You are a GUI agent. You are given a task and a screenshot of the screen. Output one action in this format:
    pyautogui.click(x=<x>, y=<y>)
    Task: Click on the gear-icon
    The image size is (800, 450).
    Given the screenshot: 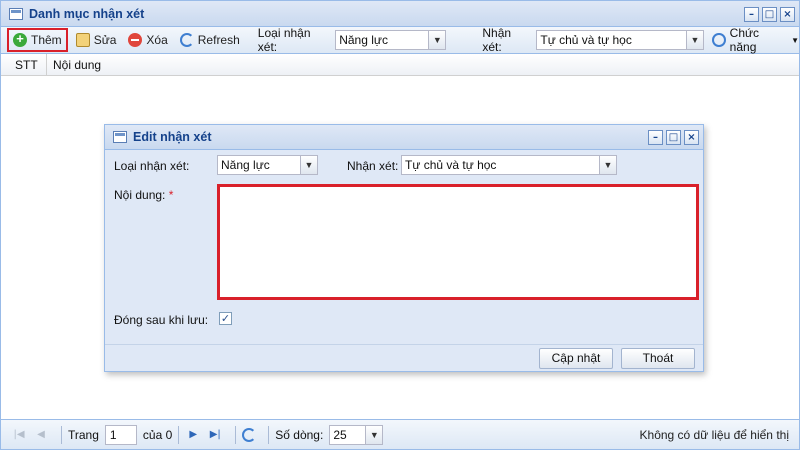 What is the action you would take?
    pyautogui.click(x=719, y=40)
    